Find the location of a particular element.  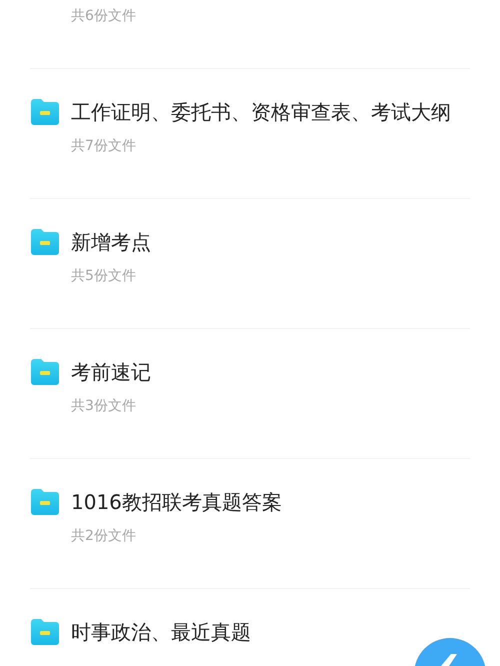

file-count: 共3份文件 is located at coordinates (104, 406).